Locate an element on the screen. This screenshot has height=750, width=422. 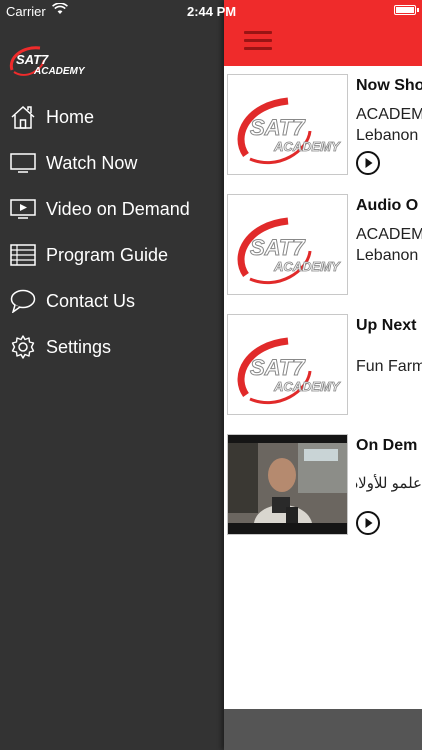
bottom-bar is located at coordinates (323, 729).